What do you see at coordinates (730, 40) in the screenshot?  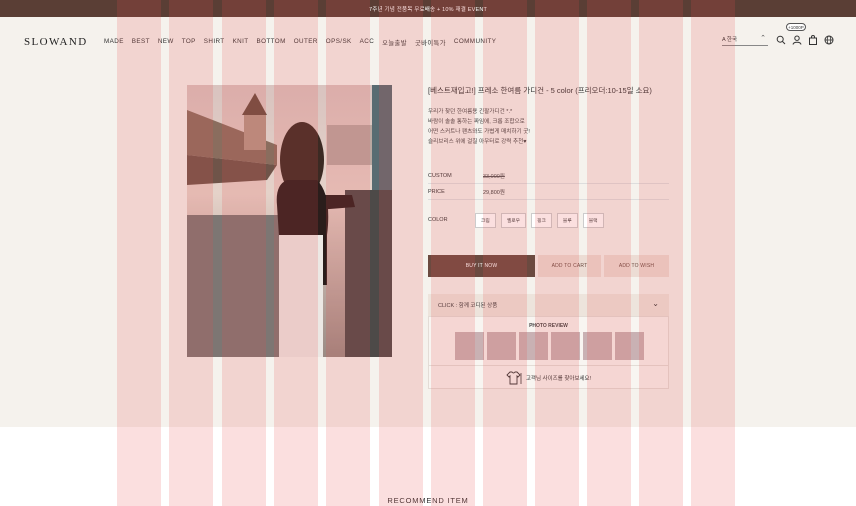 I see `language-value: A 한국` at bounding box center [730, 40].